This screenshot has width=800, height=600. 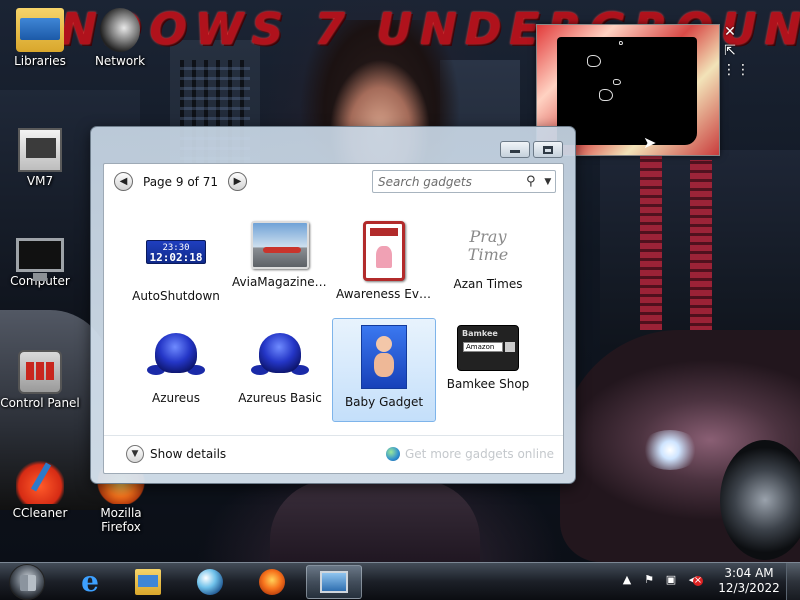 What do you see at coordinates (480, 454) in the screenshot?
I see `get-more-gadgets-label: Get more gadgets online` at bounding box center [480, 454].